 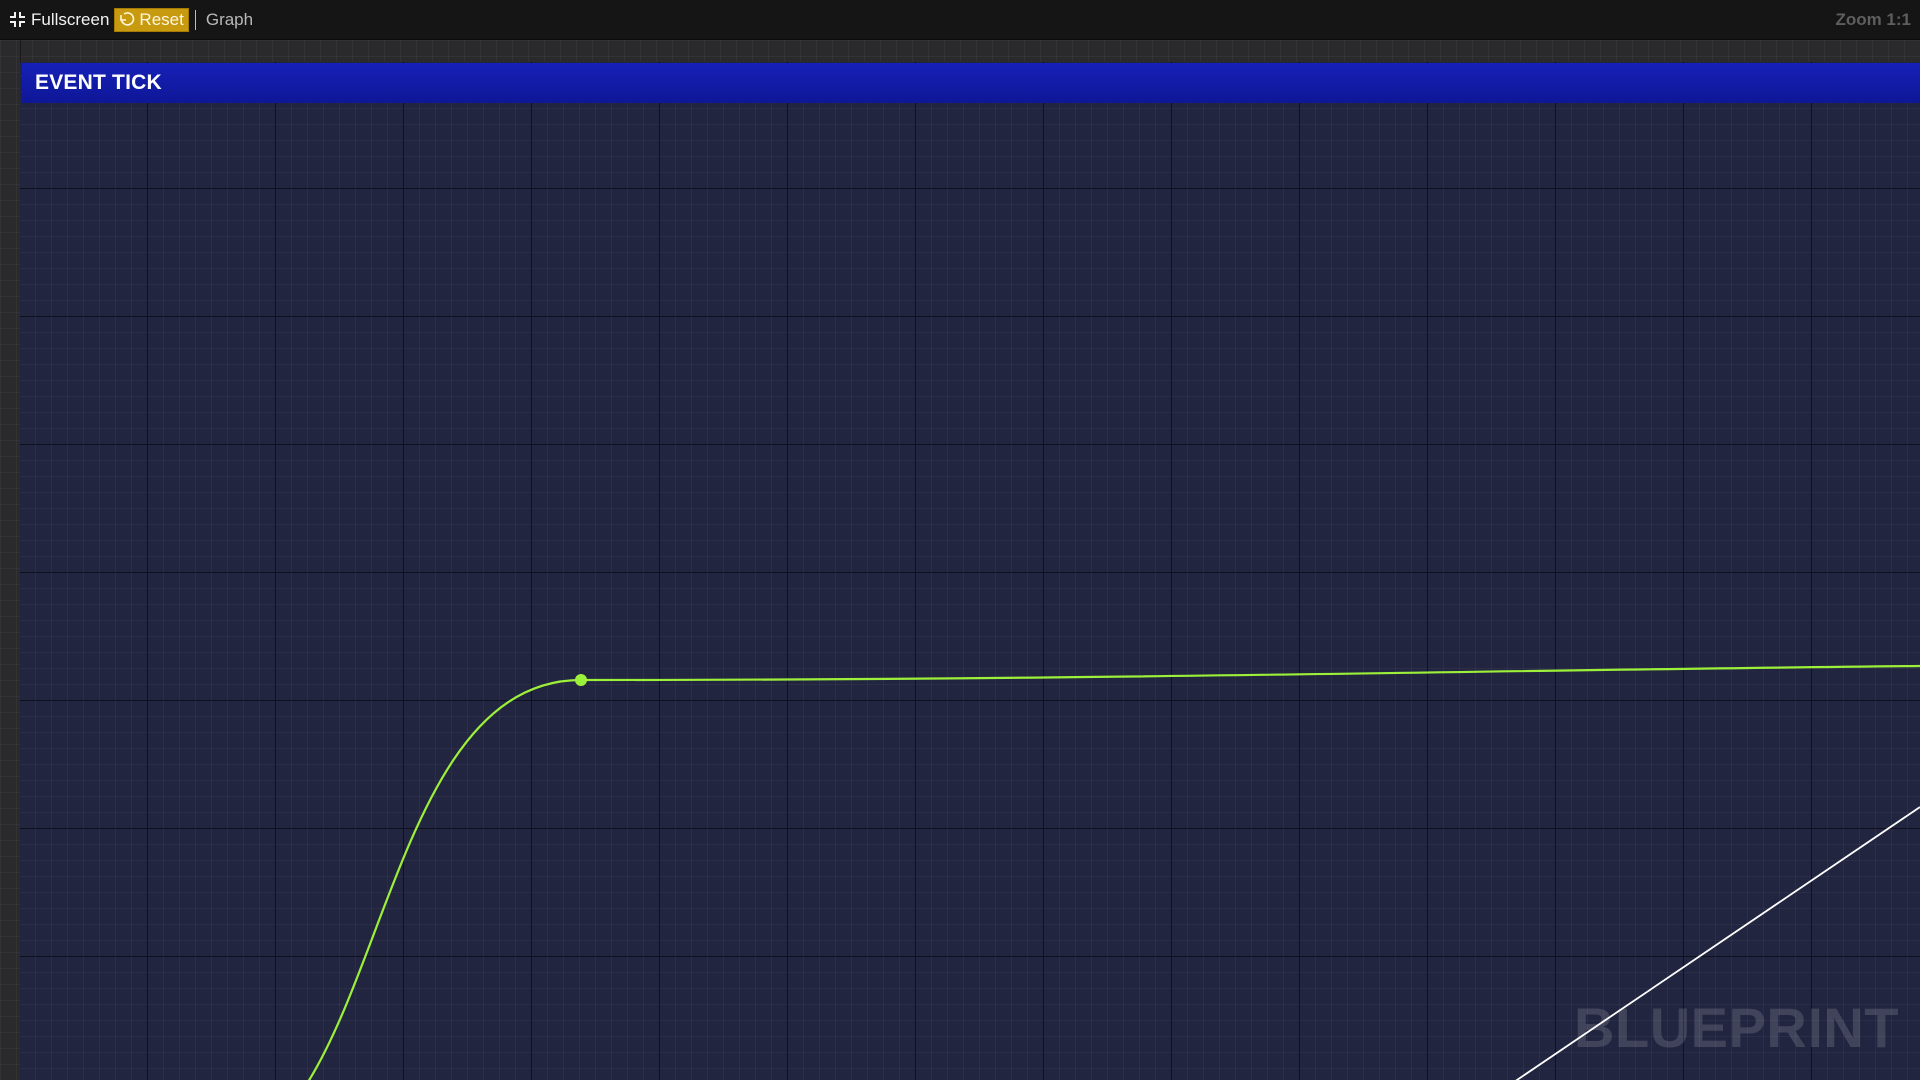 I want to click on reset-icon, so click(x=127, y=19).